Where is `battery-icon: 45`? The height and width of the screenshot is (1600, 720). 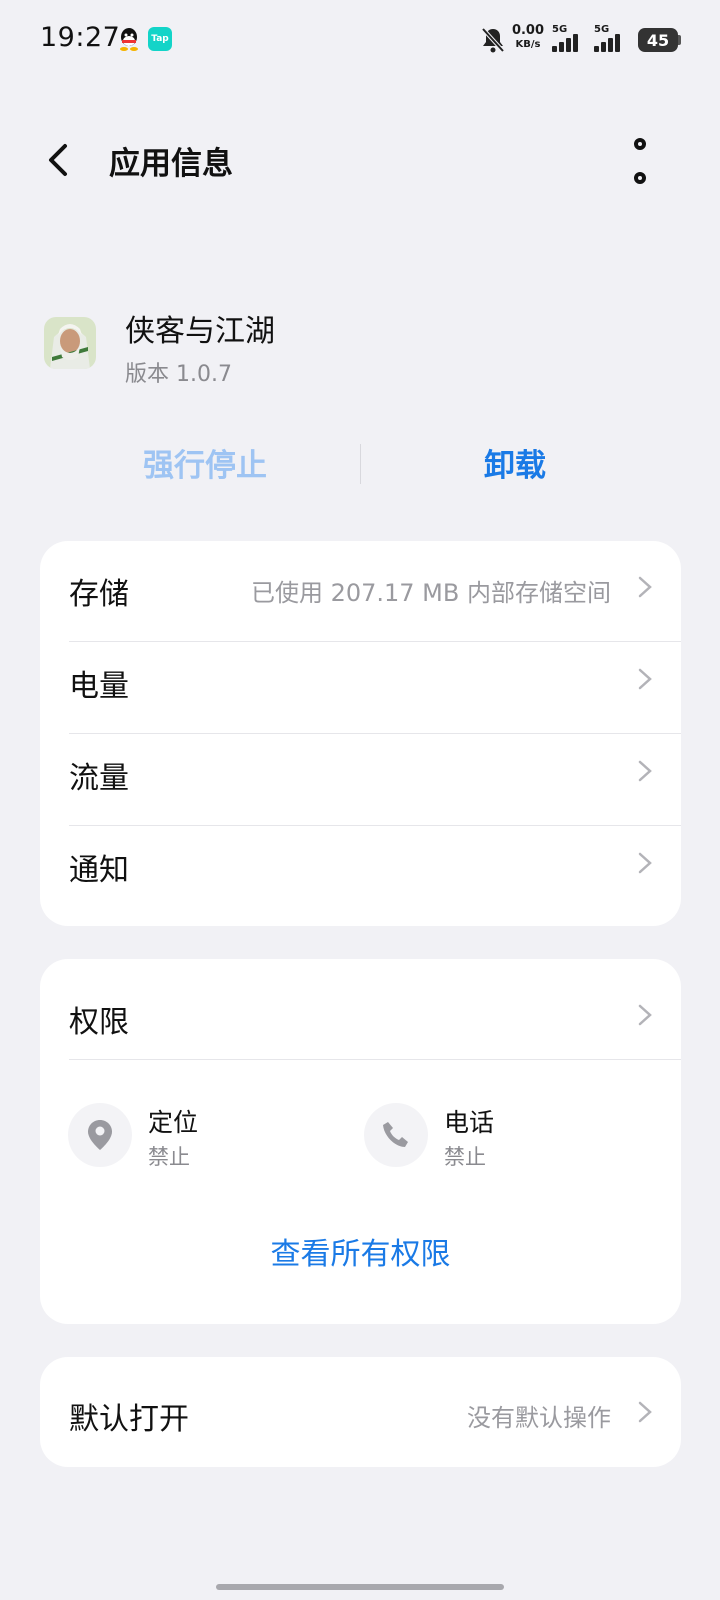 battery-icon: 45 is located at coordinates (658, 40).